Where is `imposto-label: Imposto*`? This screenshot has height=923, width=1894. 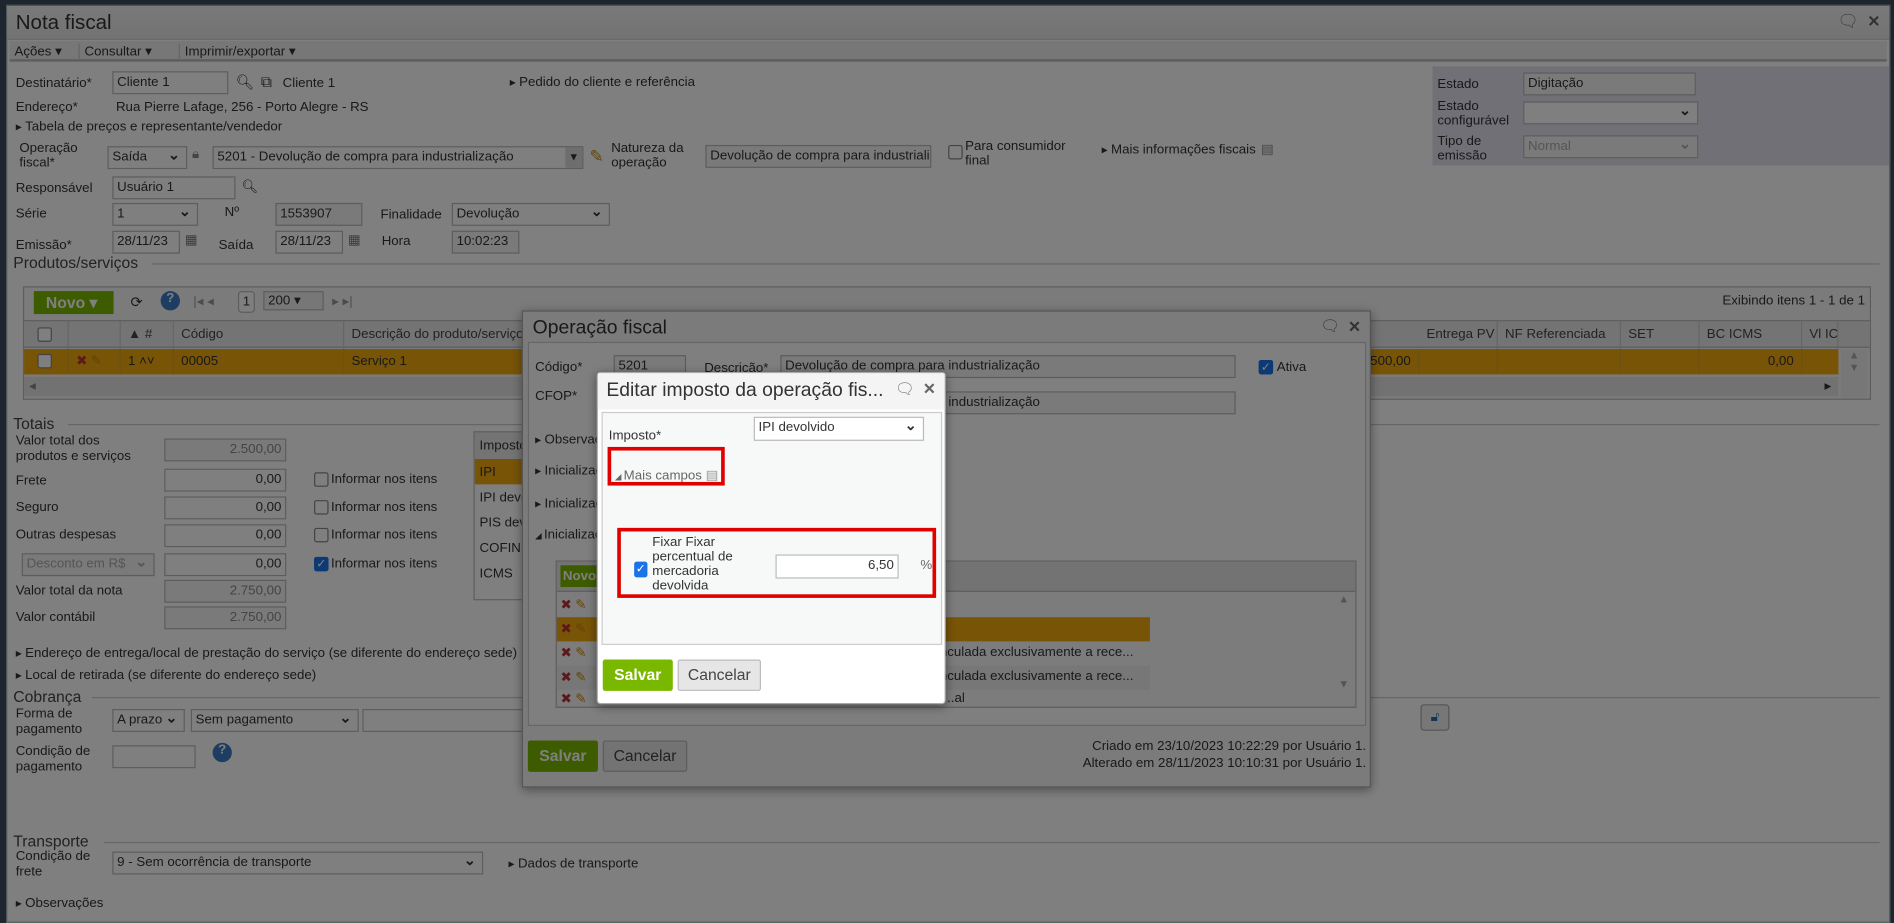
imposto-label: Imposto* is located at coordinates (635, 436).